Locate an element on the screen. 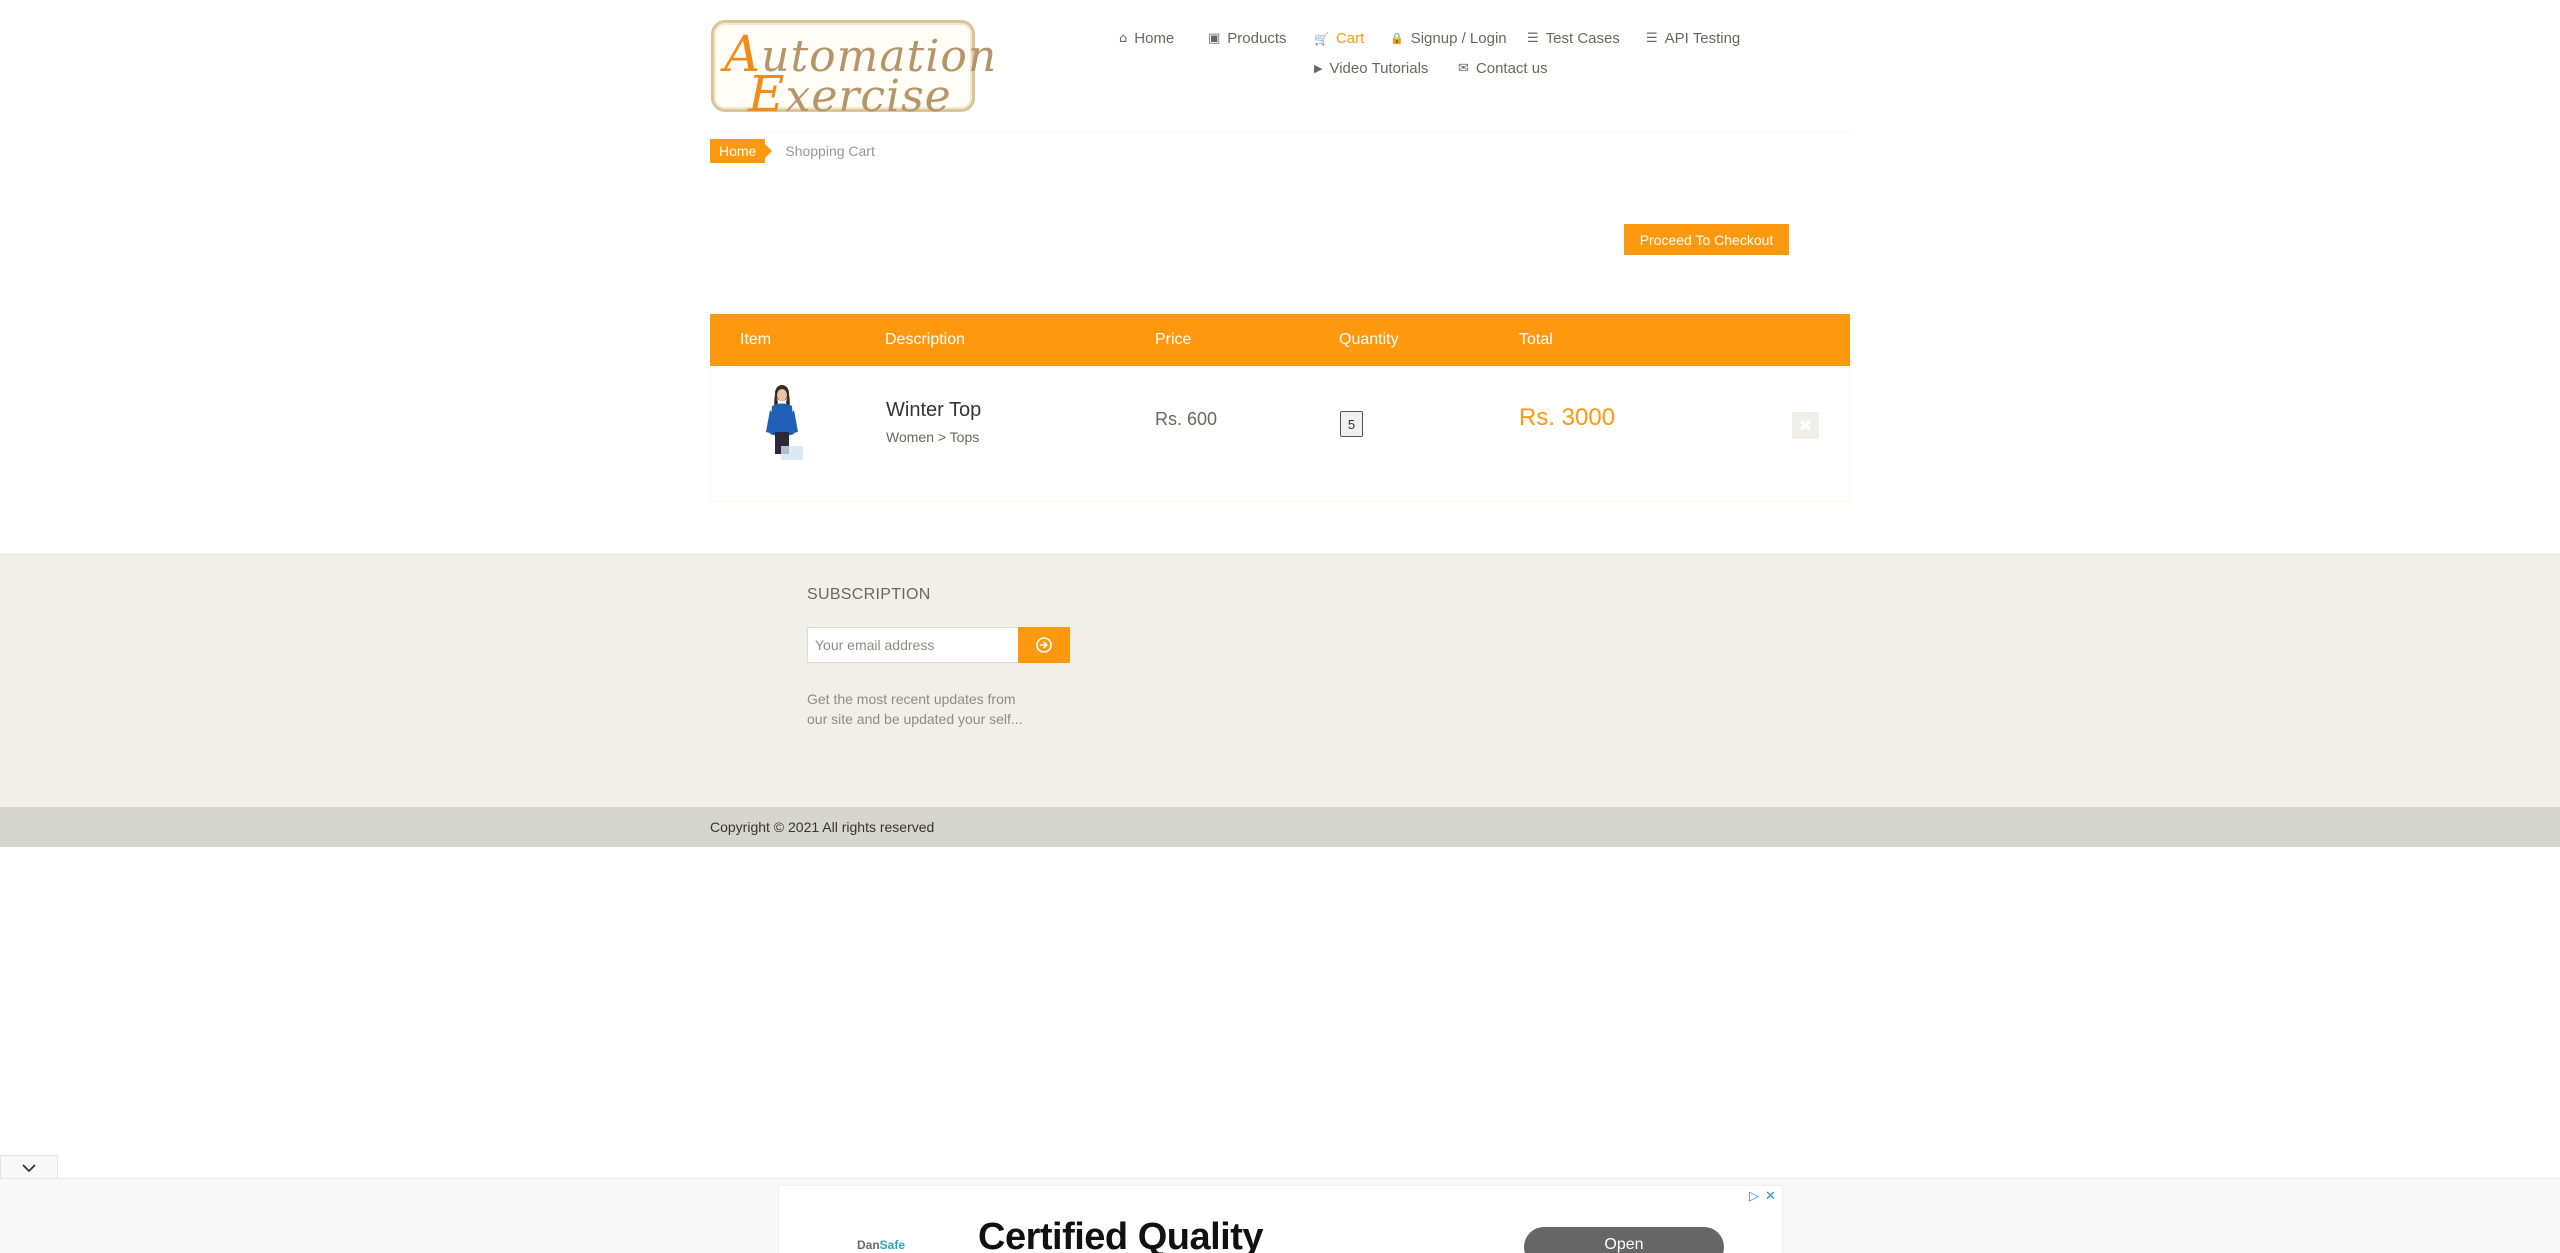  breadcrumb-current: Shopping Cart is located at coordinates (830, 151).